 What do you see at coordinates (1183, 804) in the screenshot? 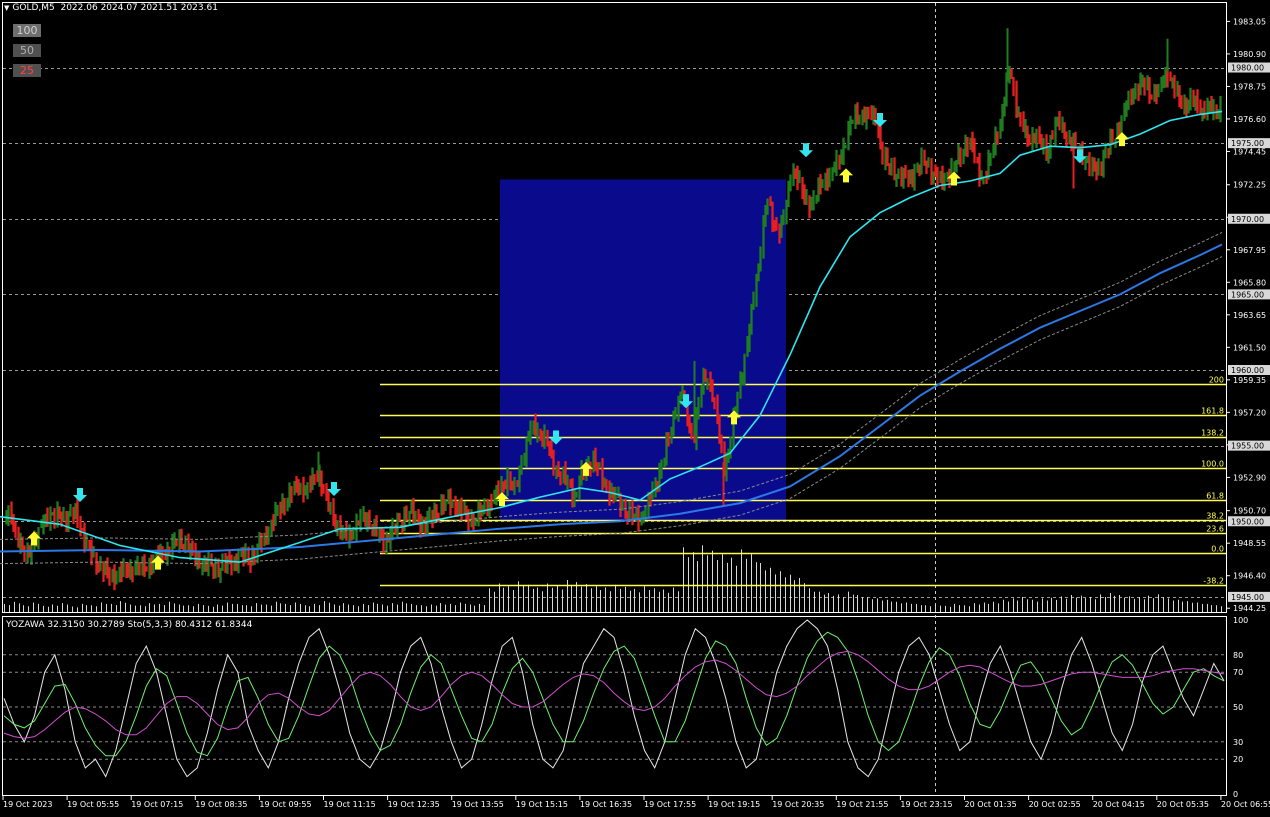
I see `time-axis-label: 20 Oct 05:35` at bounding box center [1183, 804].